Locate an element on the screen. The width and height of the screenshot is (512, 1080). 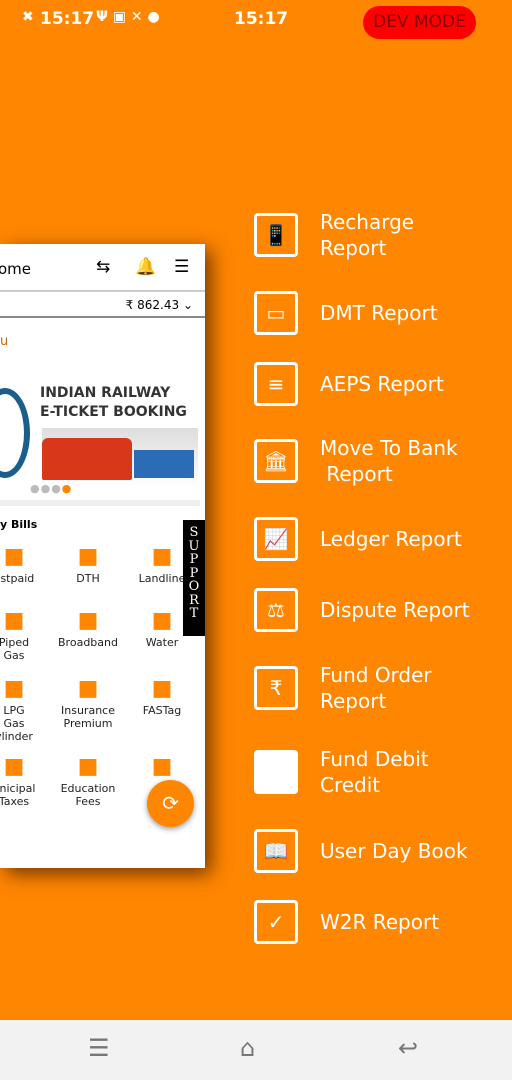
page-title: ome is located at coordinates (16, 269).